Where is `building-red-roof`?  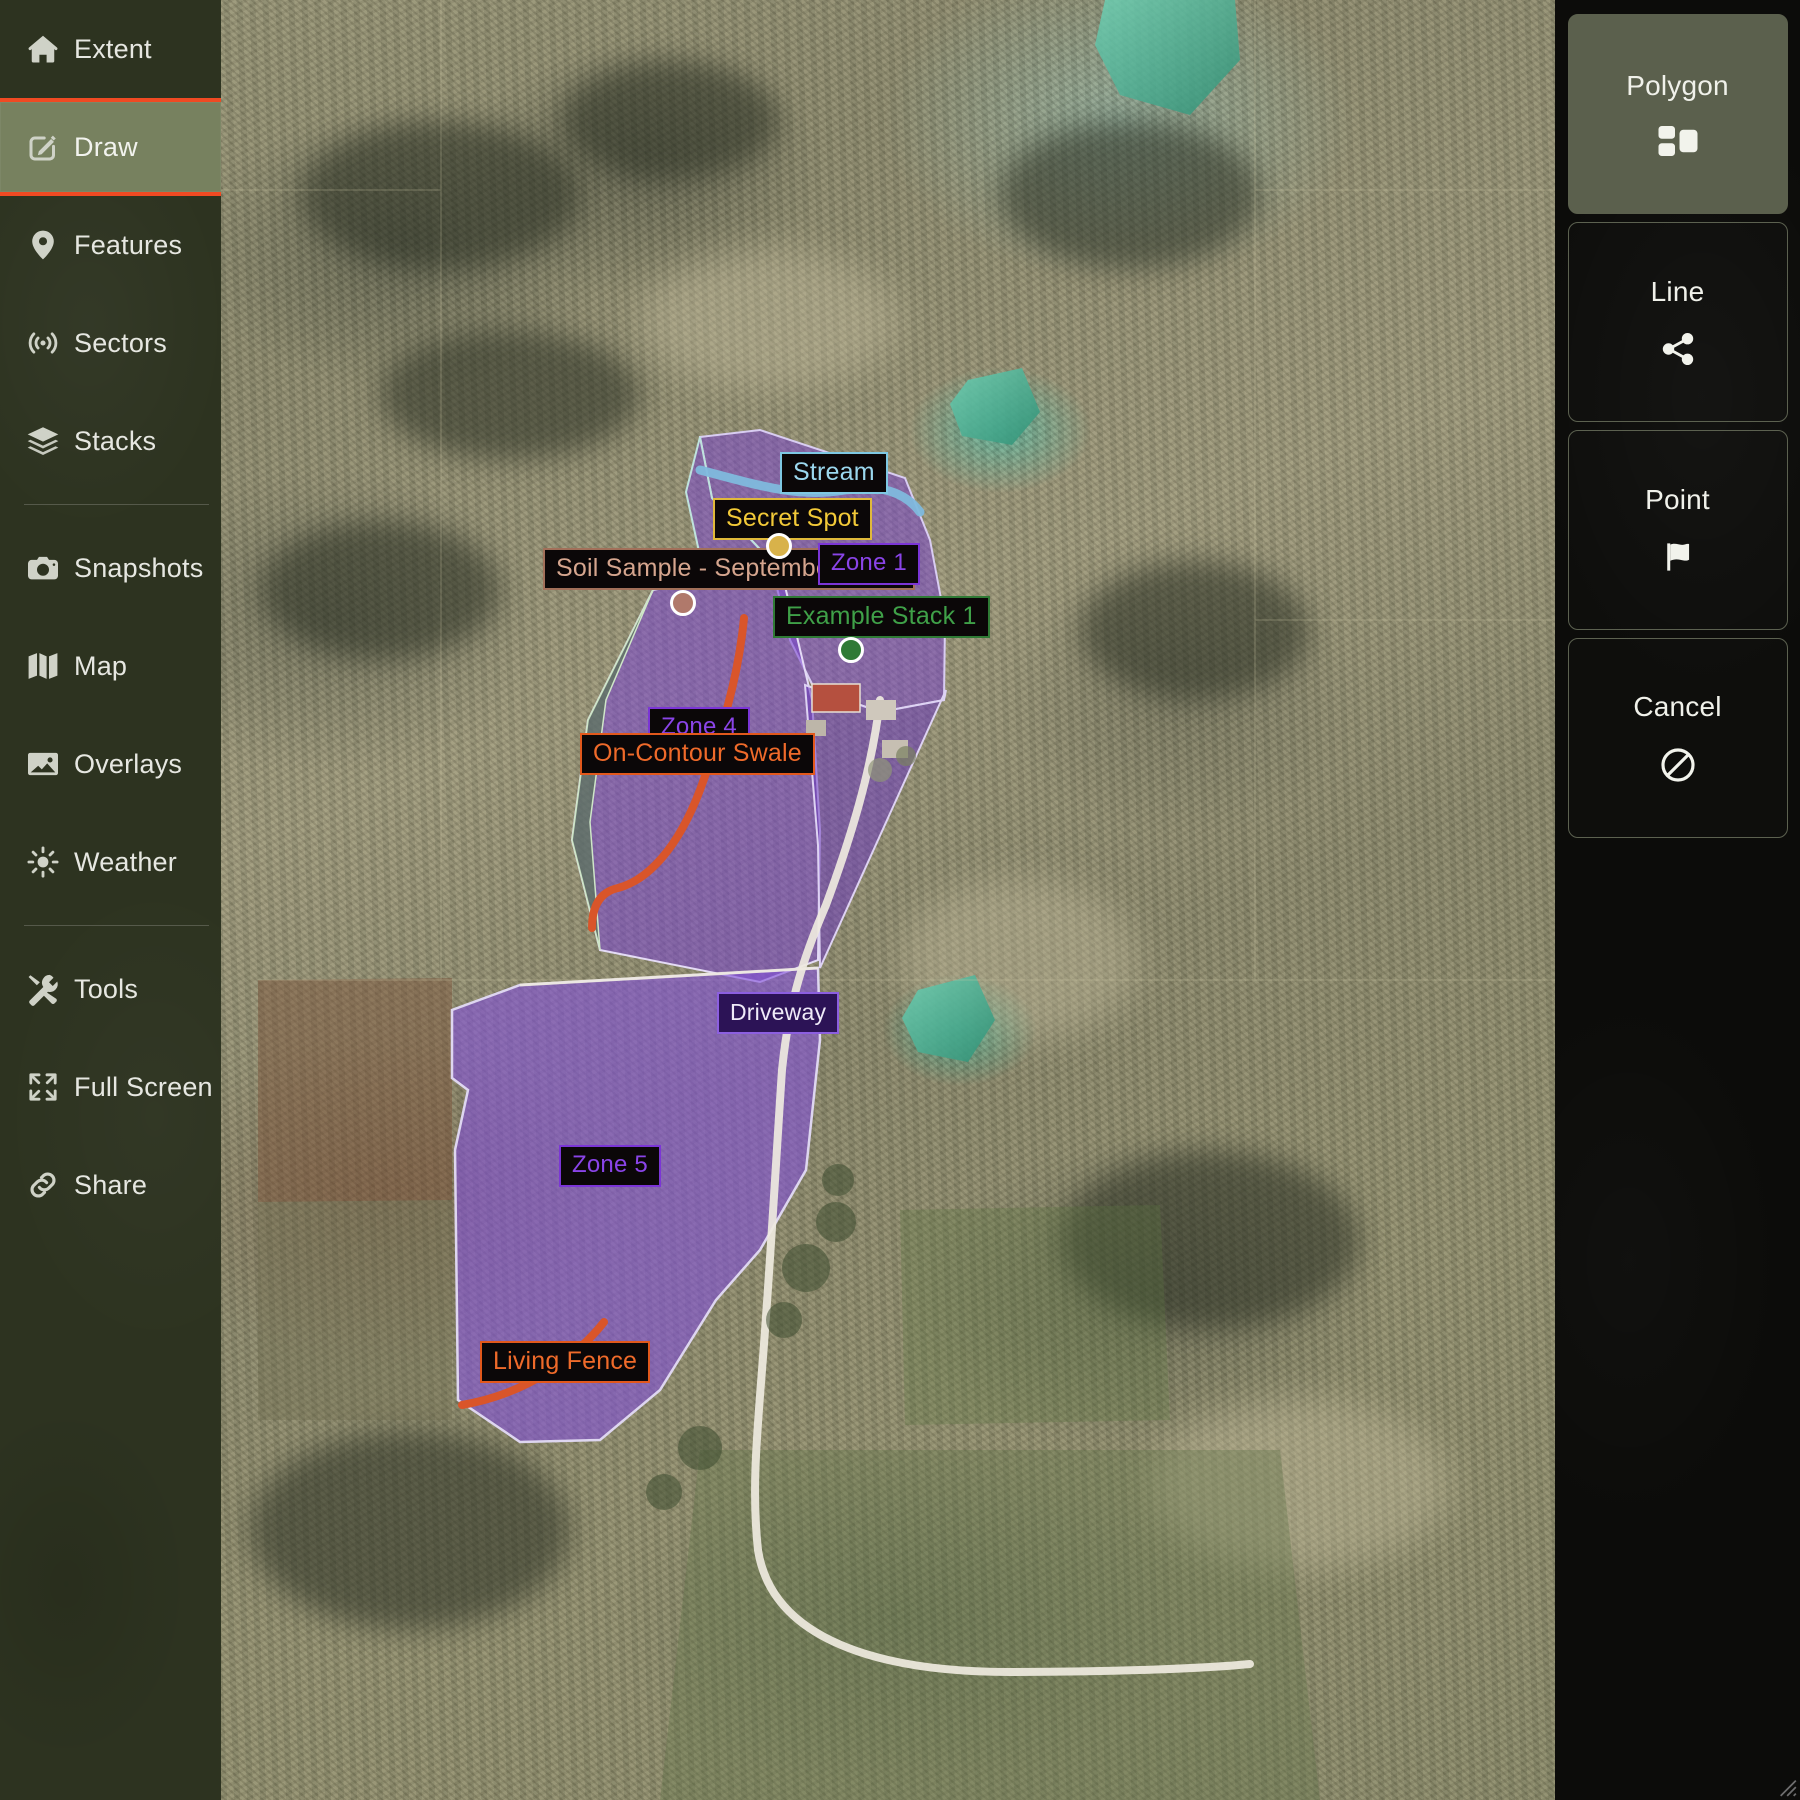
building-red-roof is located at coordinates (836, 698).